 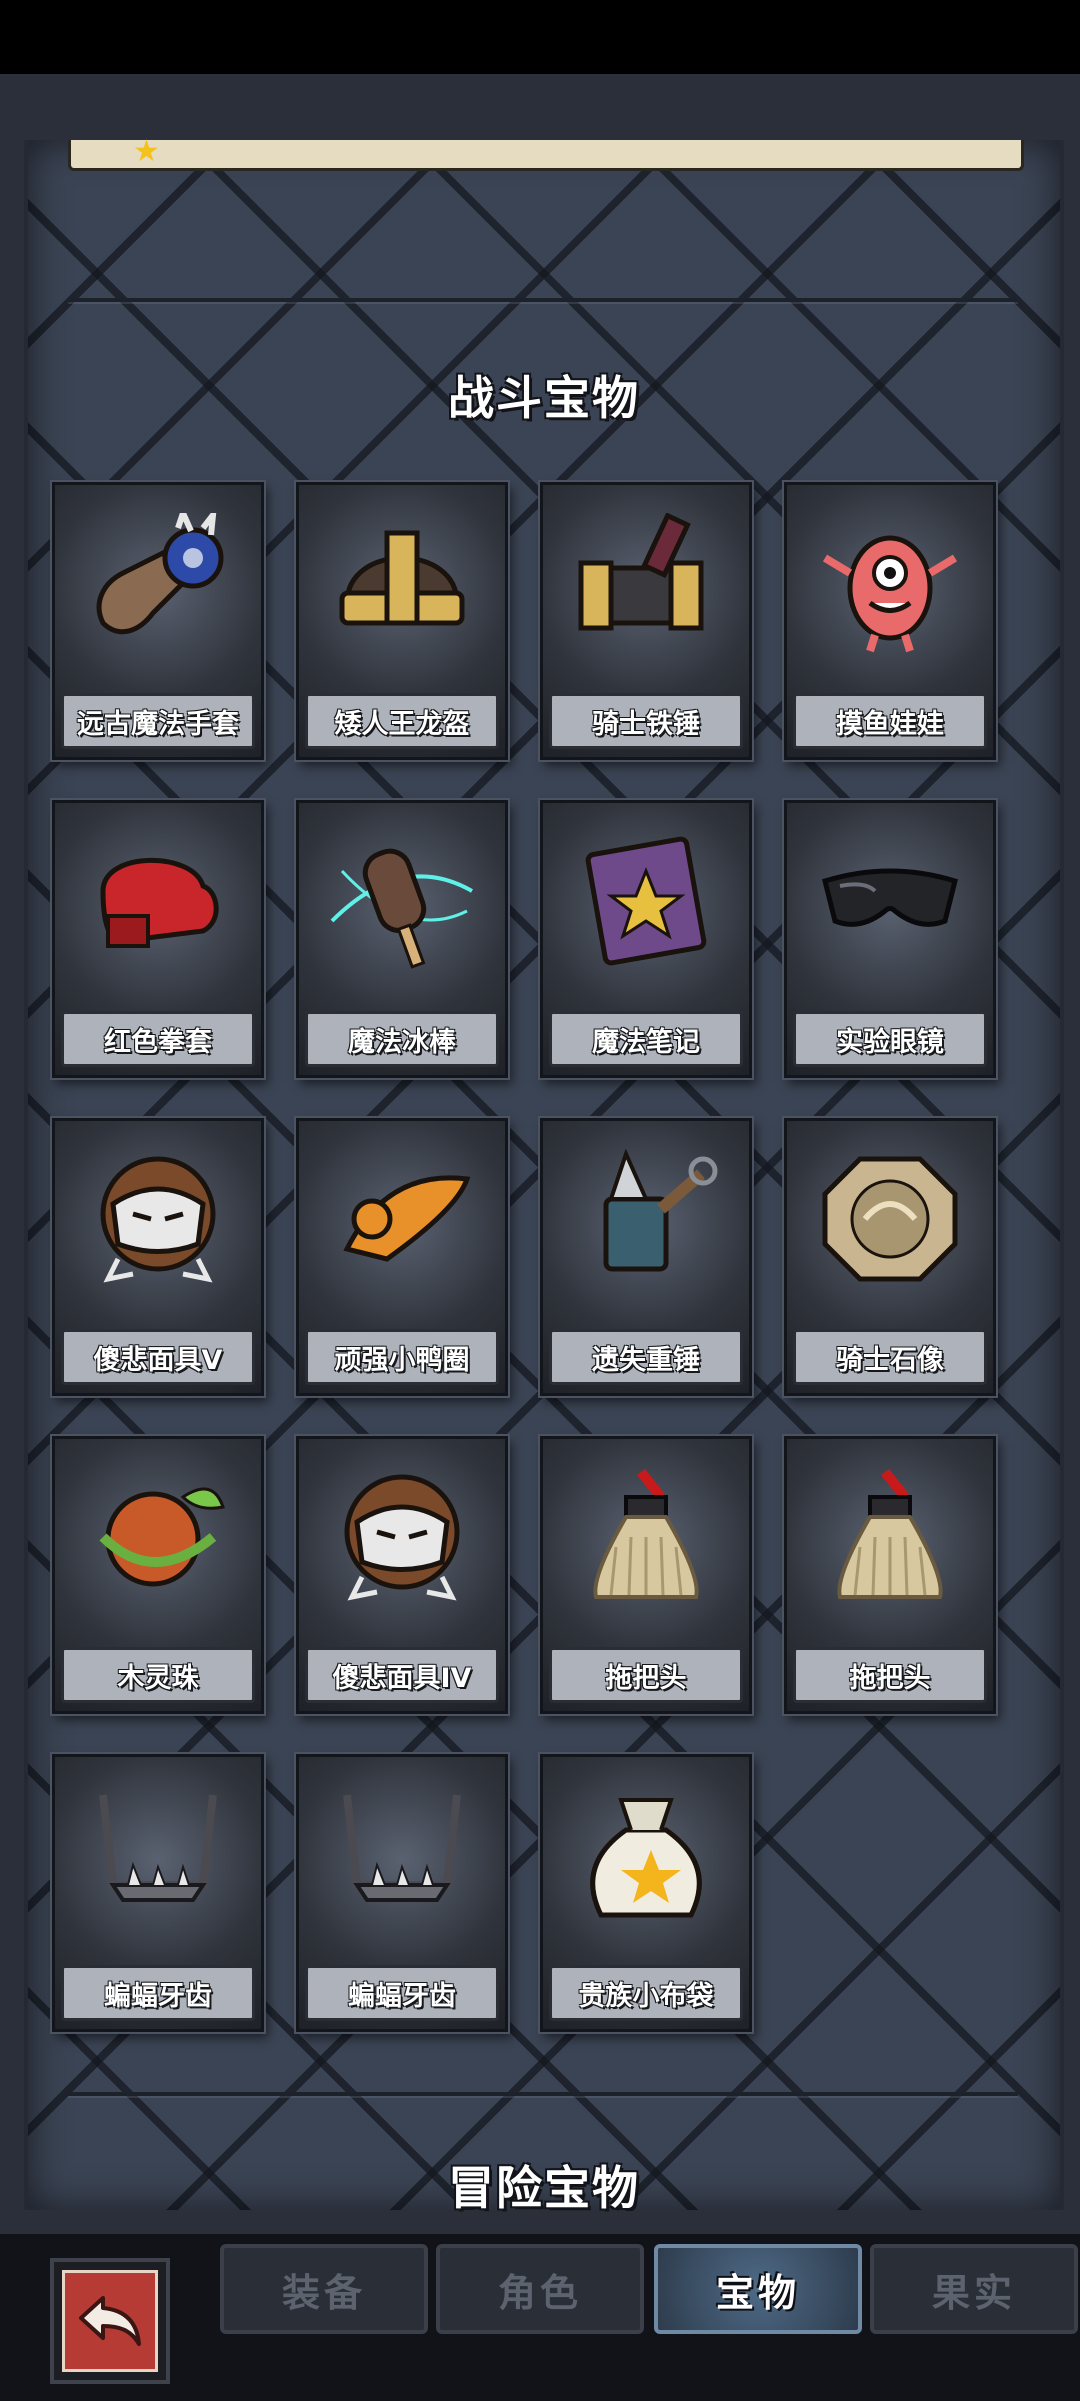 I want to click on treasure-label-text: 顽强小鸭圈, so click(x=402, y=1360).